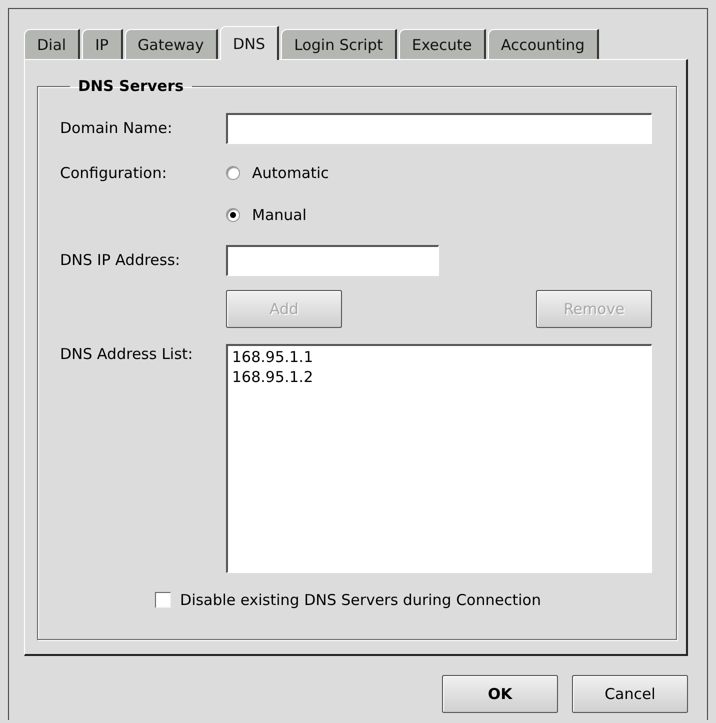 Image resolution: width=716 pixels, height=723 pixels. Describe the element at coordinates (163, 600) in the screenshot. I see `checkbox` at that location.